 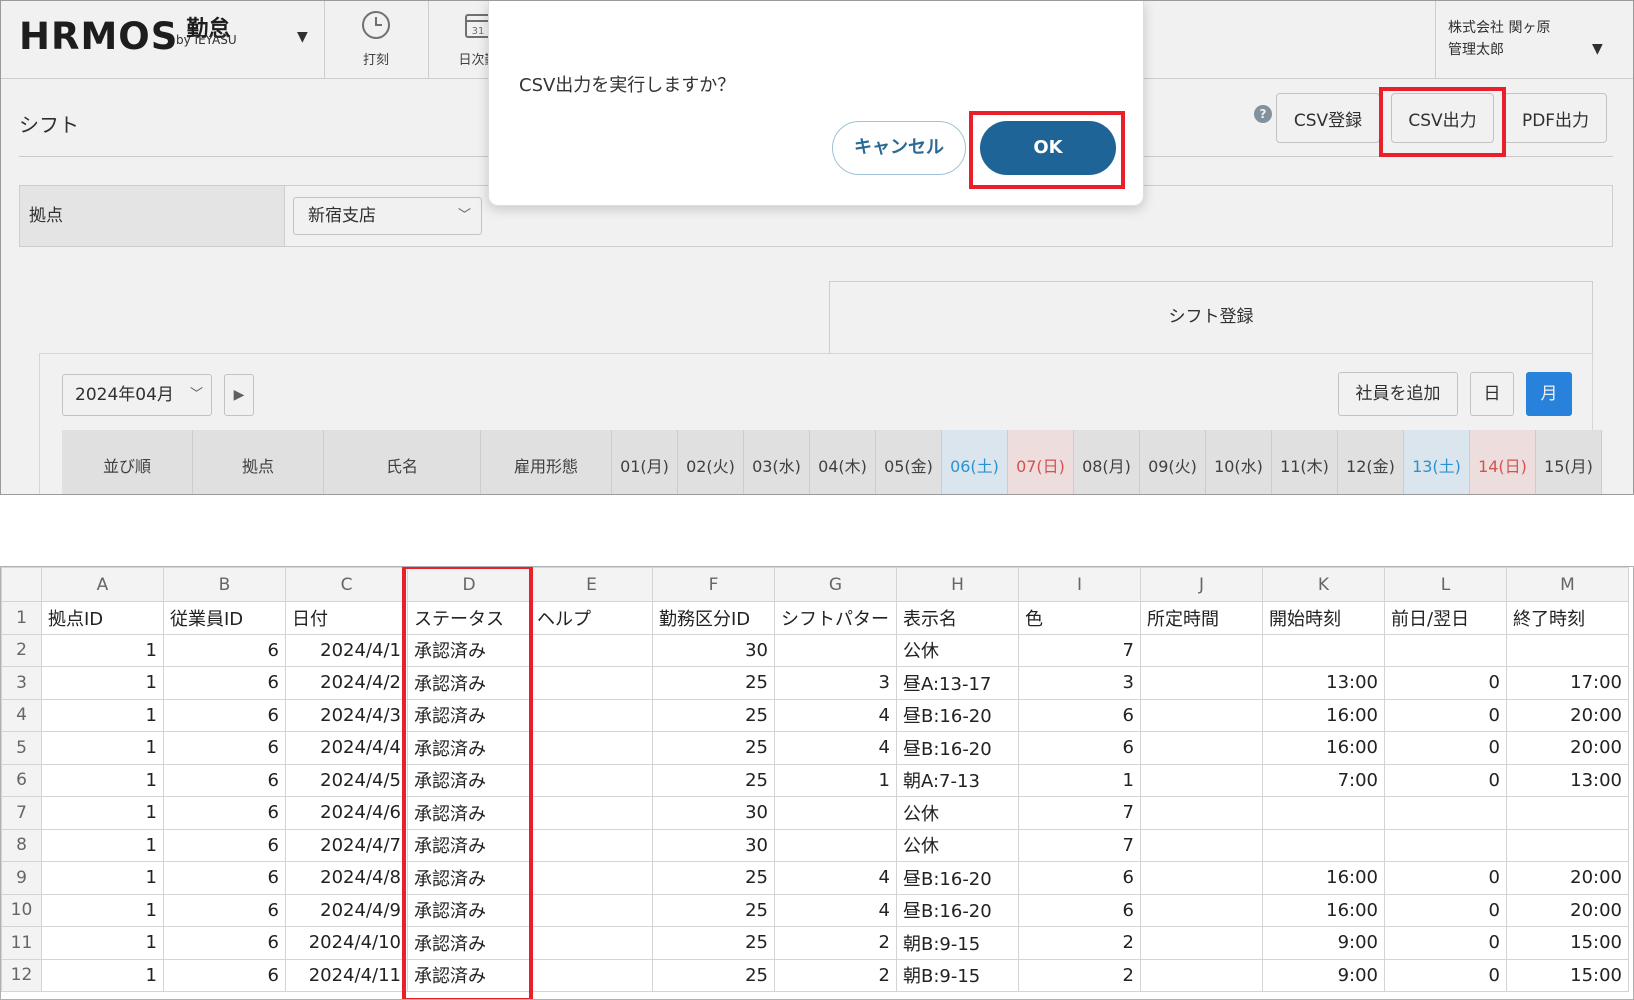 I want to click on column-letter: E, so click(x=591, y=584).